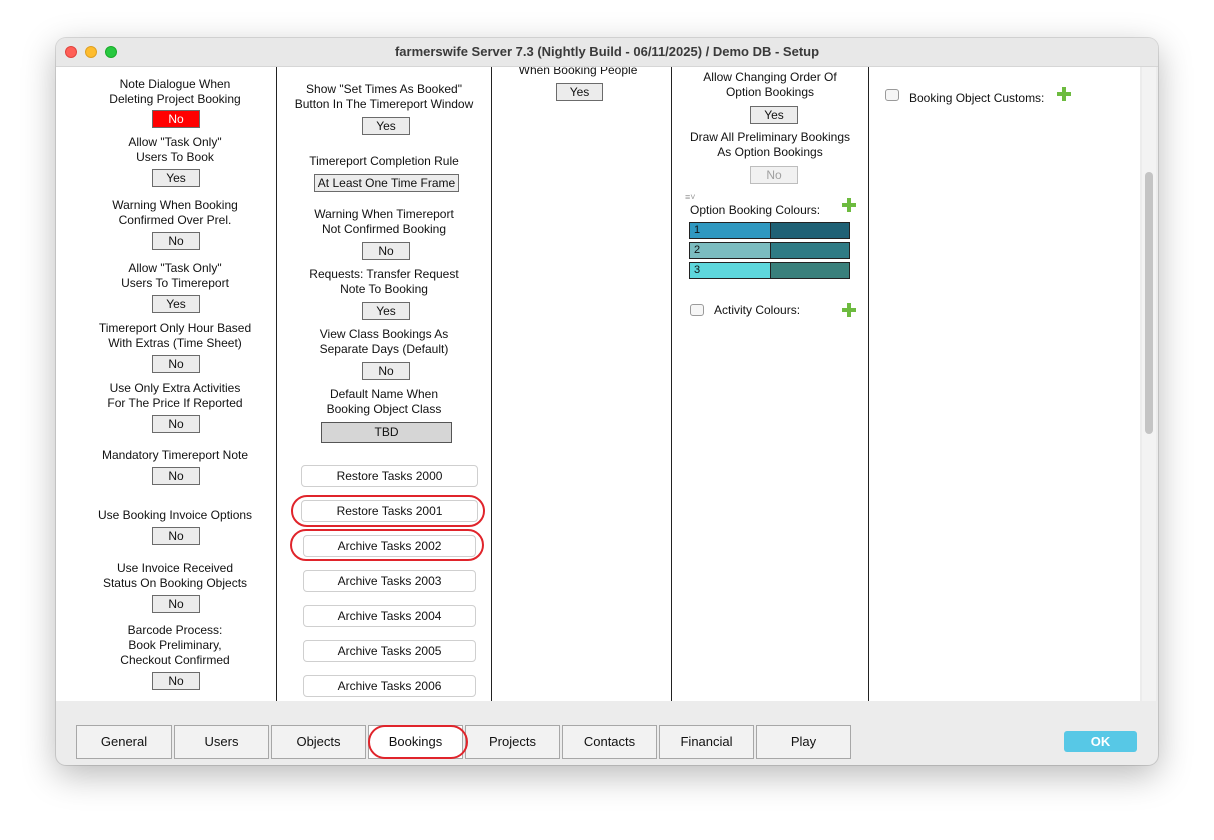 This screenshot has width=1214, height=840. Describe the element at coordinates (176, 681) in the screenshot. I see `barcode-process-toggle: No` at that location.